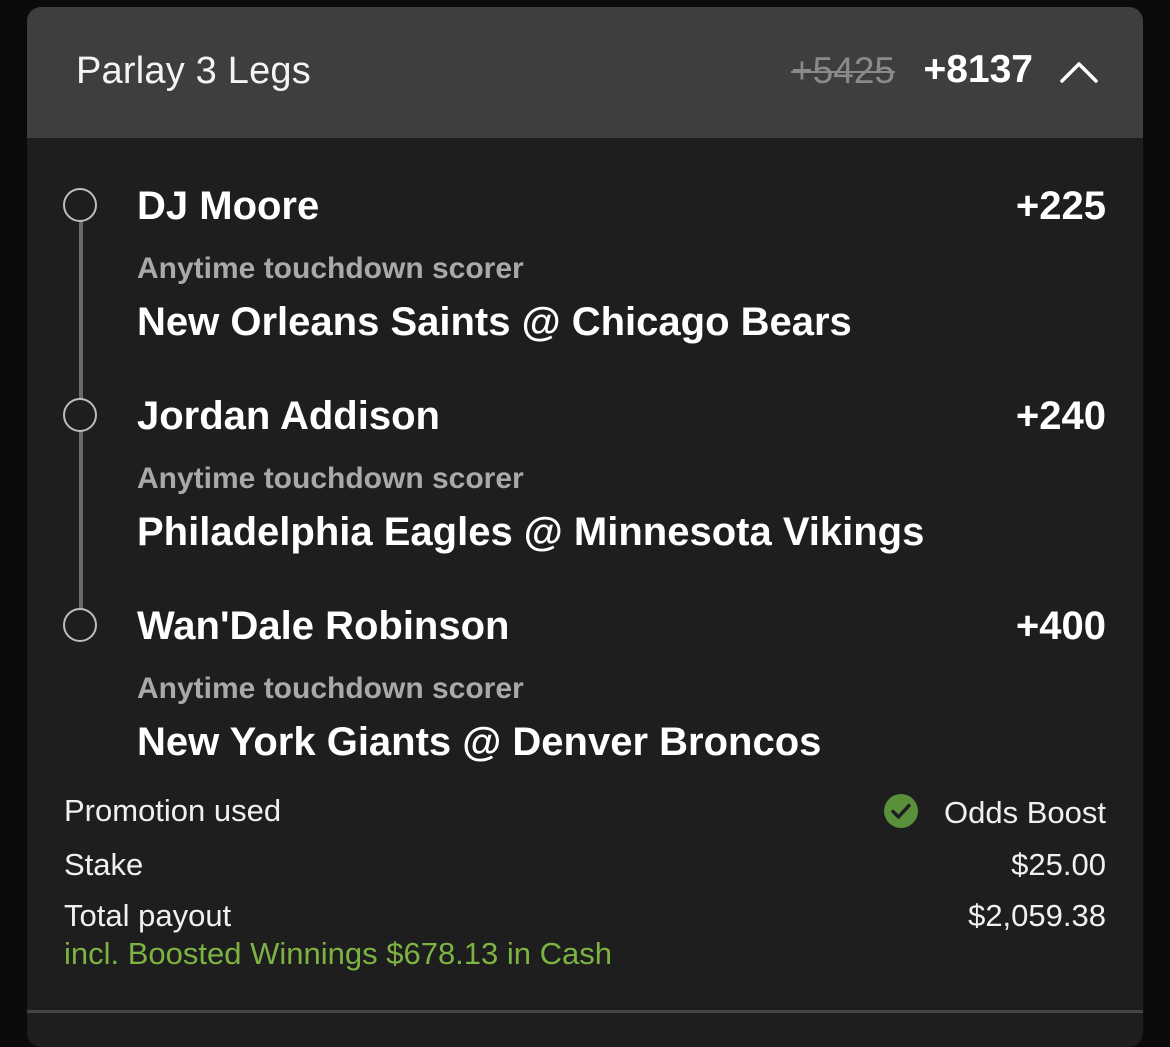 This screenshot has width=1170, height=1047. I want to click on leg-player: Jordan Addison, so click(288, 416).